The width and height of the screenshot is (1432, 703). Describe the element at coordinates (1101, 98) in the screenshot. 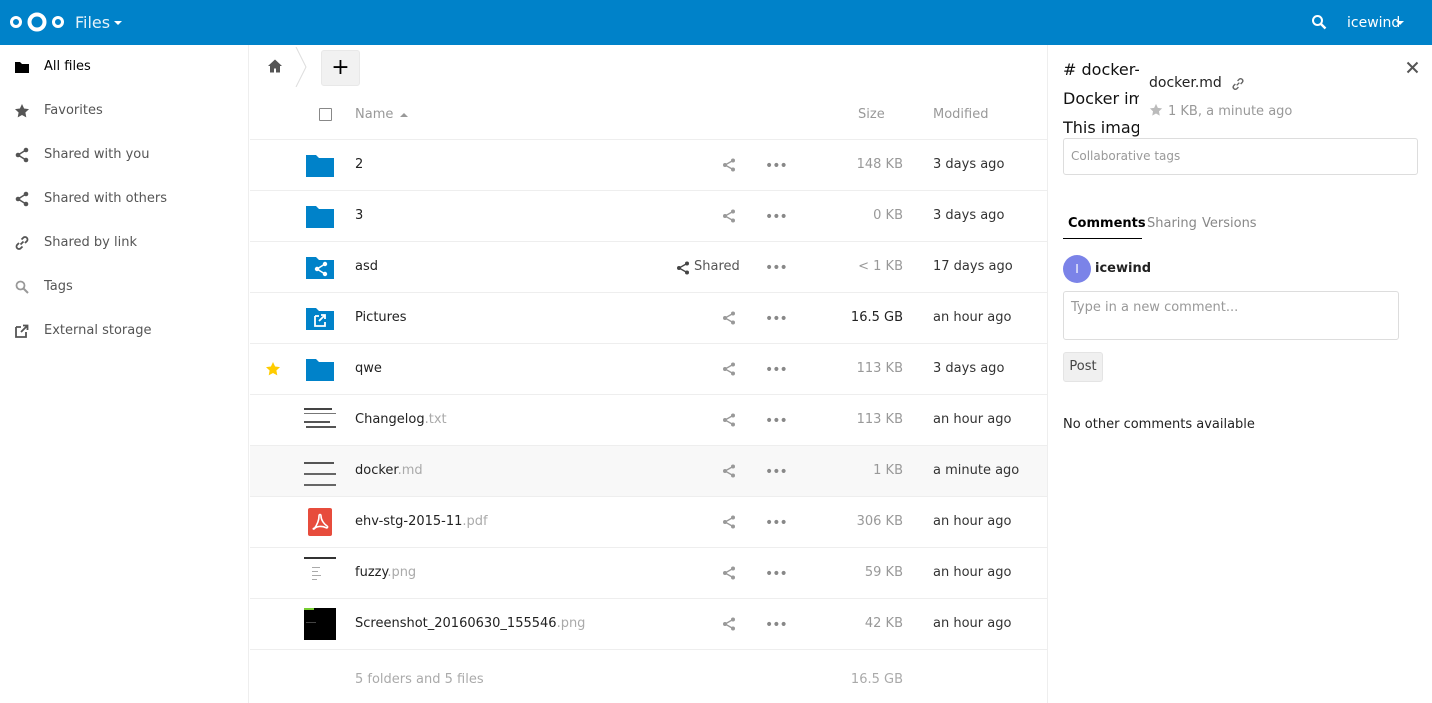

I see `file-preview-line: Docker ima` at that location.